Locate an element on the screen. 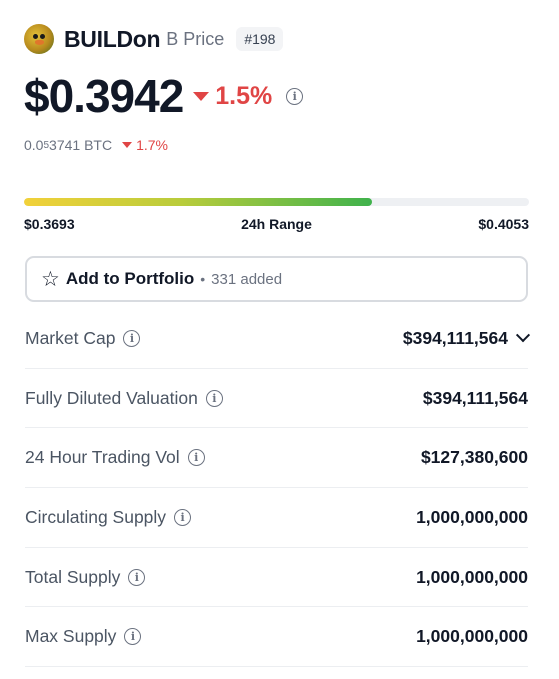  stat-label-text: Circulating Supply is located at coordinates (96, 516).